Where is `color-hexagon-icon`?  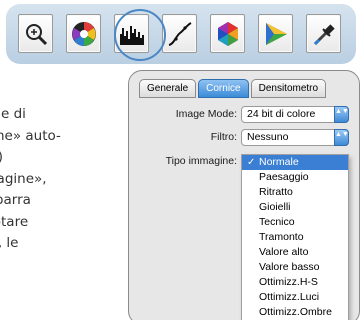
color-hexagon-icon is located at coordinates (227, 33).